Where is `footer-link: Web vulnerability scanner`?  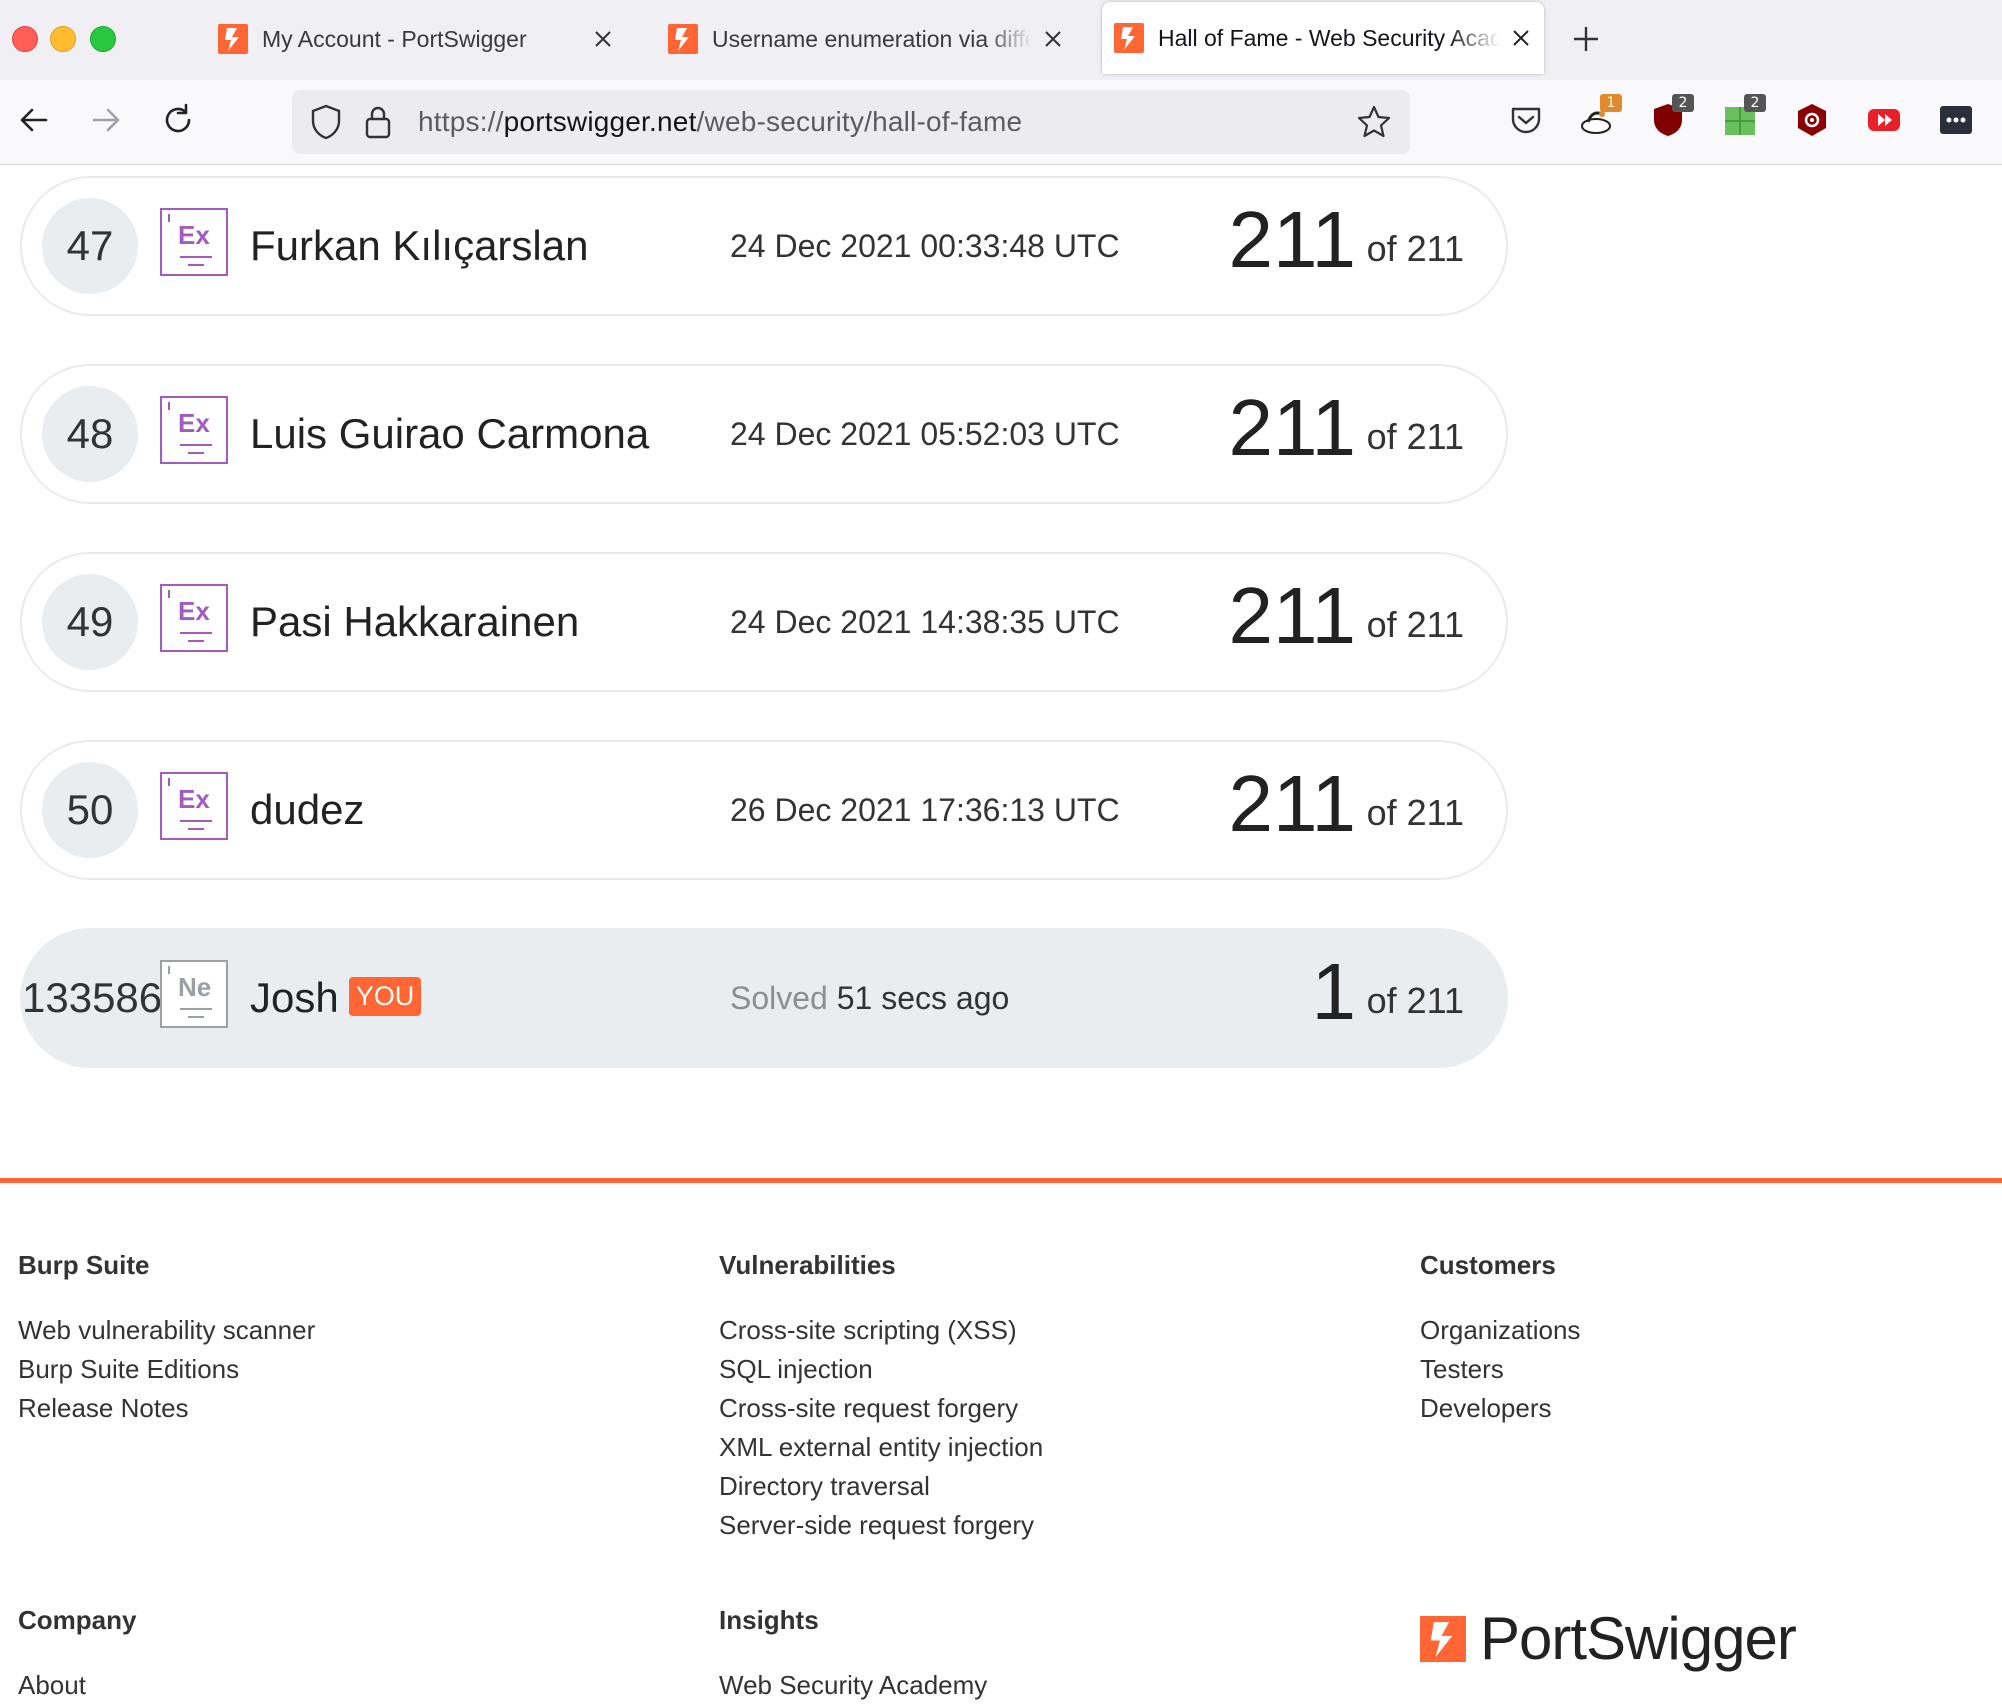
footer-link: Web vulnerability scanner is located at coordinates (166, 1330).